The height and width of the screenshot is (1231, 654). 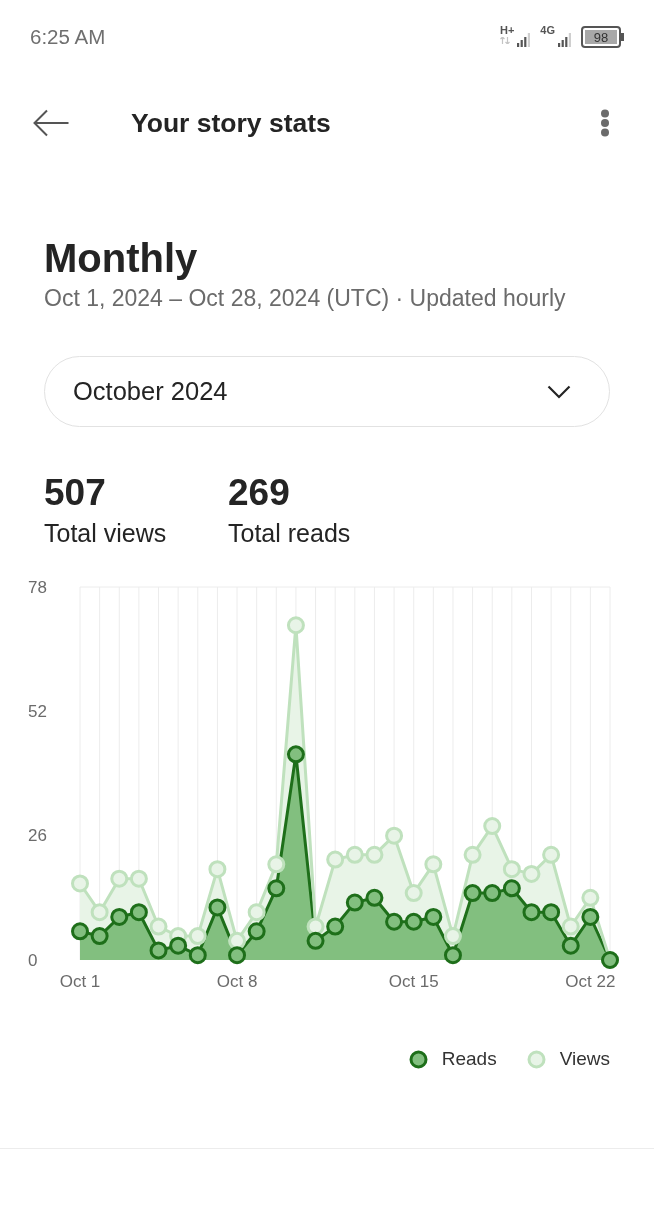 I want to click on stat-value: 507, so click(x=75, y=493).